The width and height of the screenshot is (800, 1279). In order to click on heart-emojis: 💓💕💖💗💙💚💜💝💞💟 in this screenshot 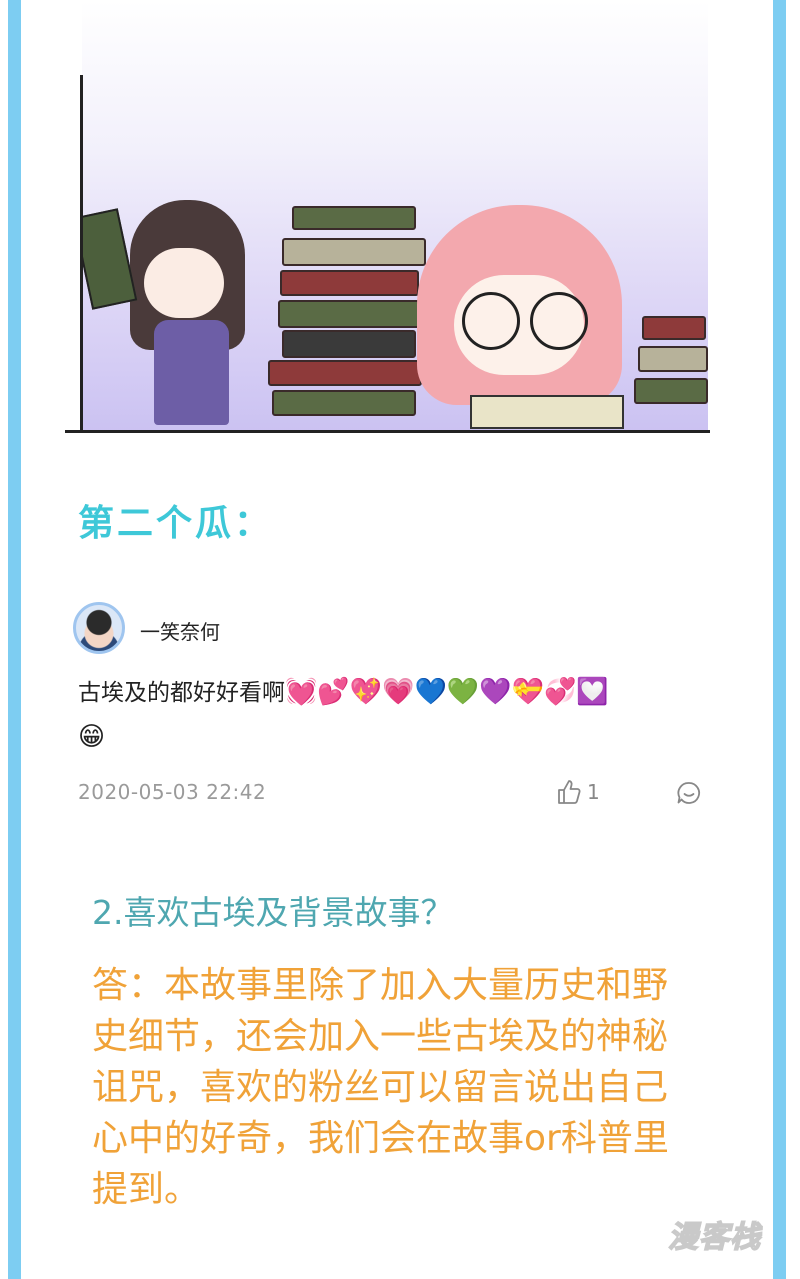, I will do `click(447, 692)`.